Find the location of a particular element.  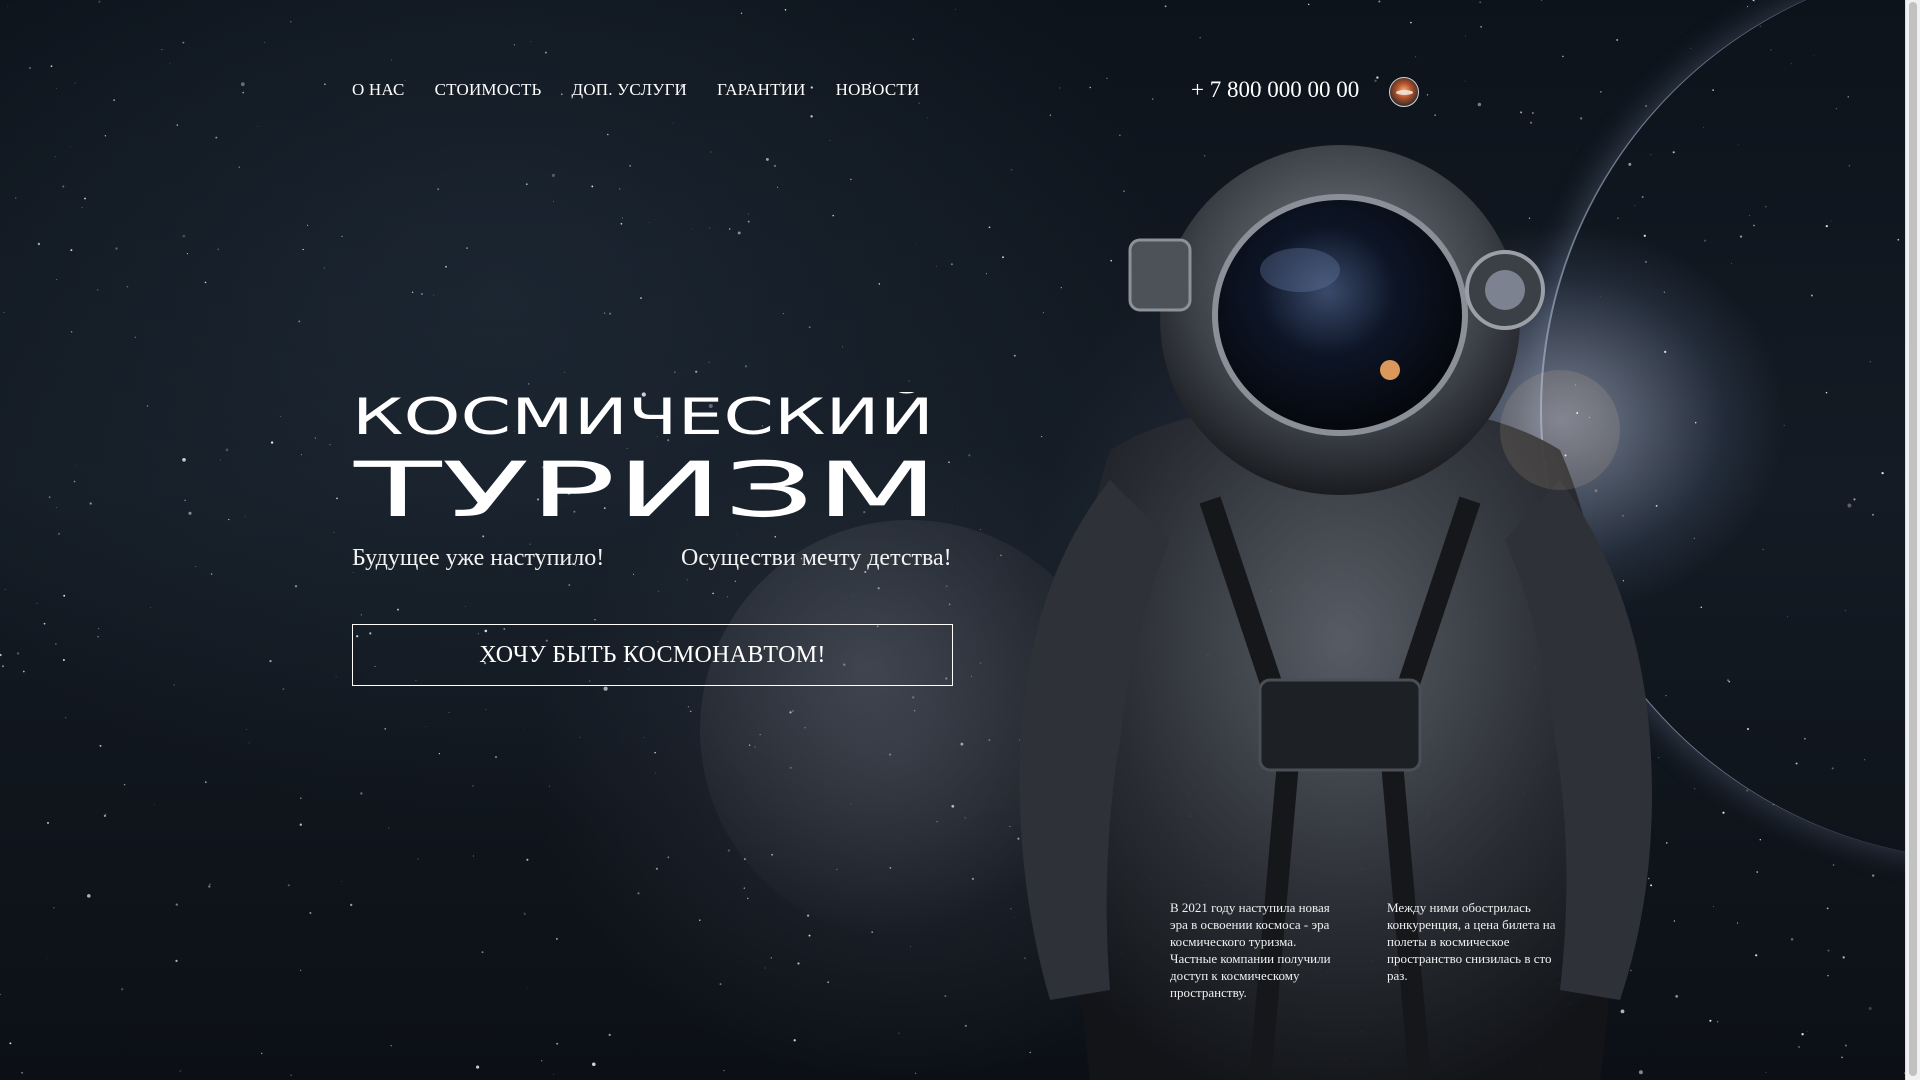

scrollbar-thumb is located at coordinates (1913, 539).